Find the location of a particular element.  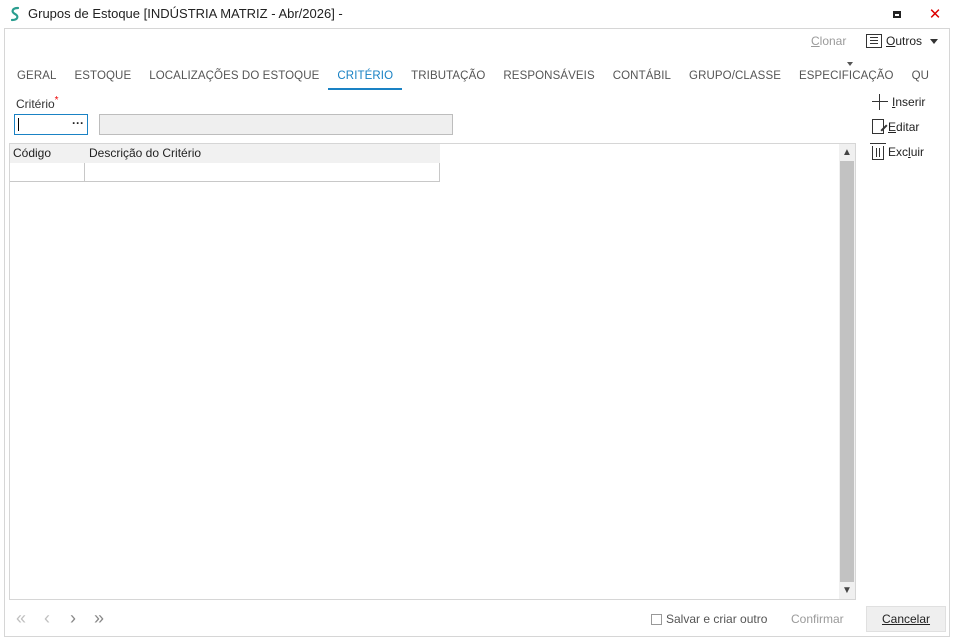

criterio-code-input: ··· is located at coordinates (51, 124).